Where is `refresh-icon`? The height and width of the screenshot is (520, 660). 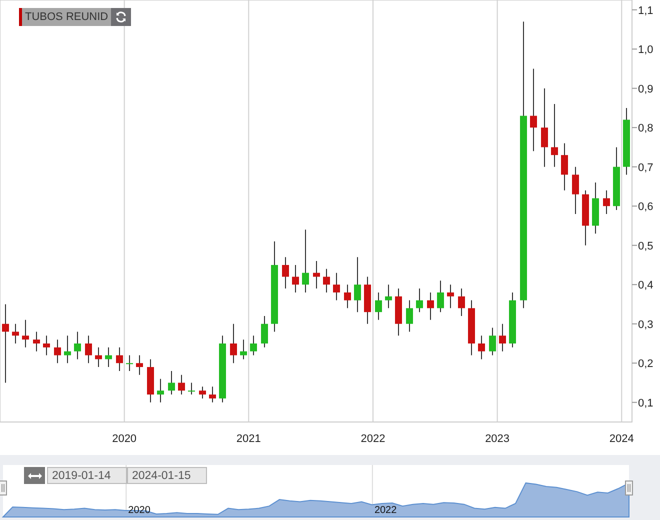 refresh-icon is located at coordinates (121, 17).